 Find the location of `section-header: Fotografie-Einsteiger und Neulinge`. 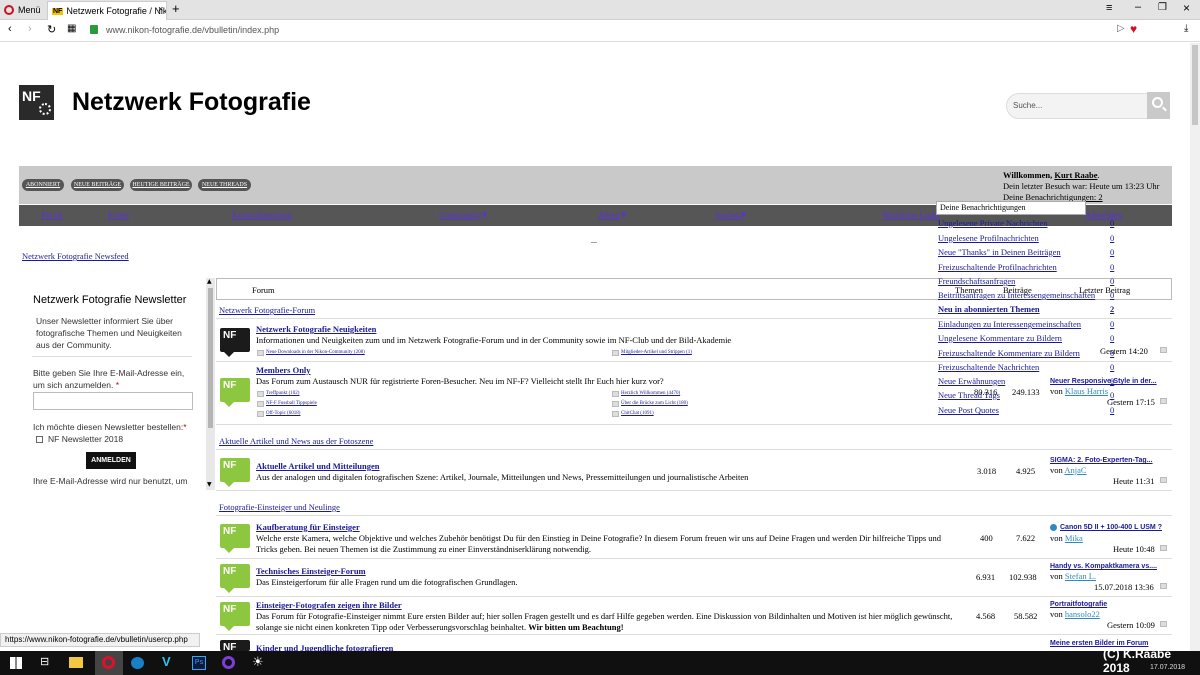

section-header: Fotografie-Einsteiger und Neulinge is located at coordinates (279, 507).